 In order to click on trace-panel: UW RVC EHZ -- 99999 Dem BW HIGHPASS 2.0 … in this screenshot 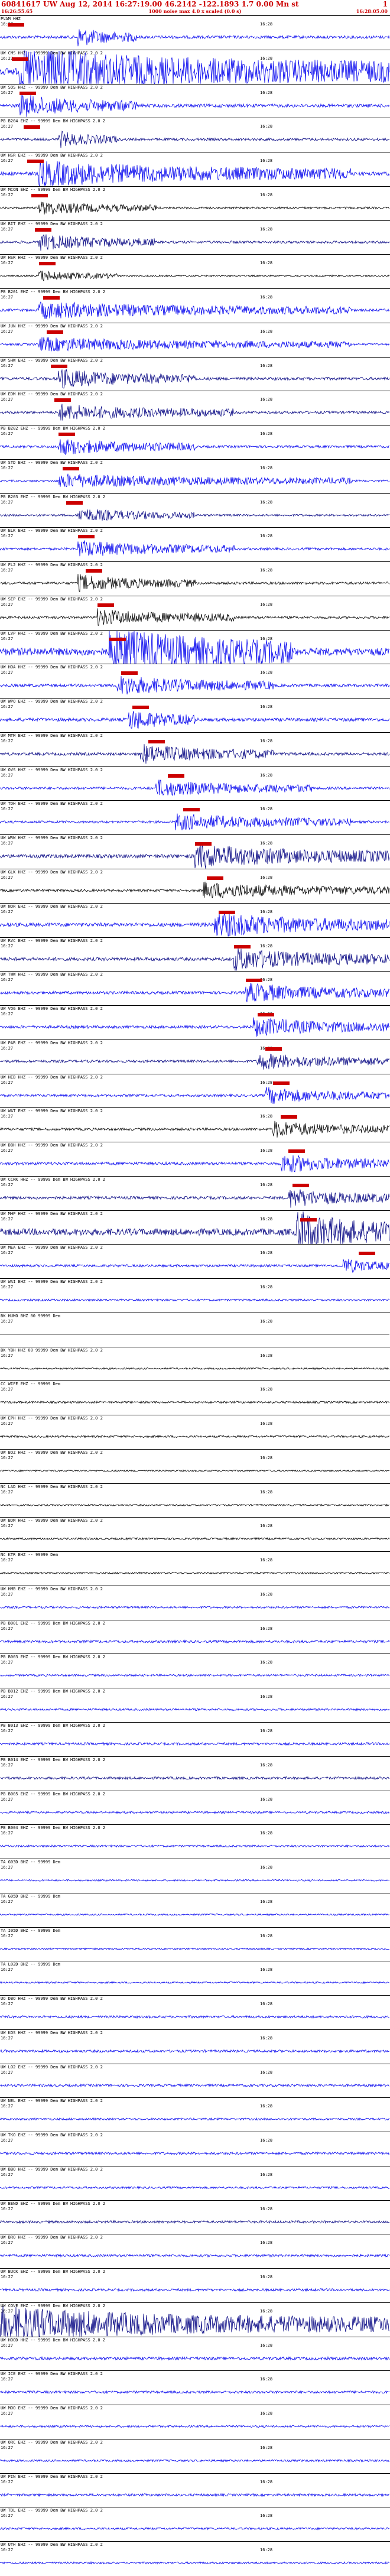, I will do `click(195, 954)`.